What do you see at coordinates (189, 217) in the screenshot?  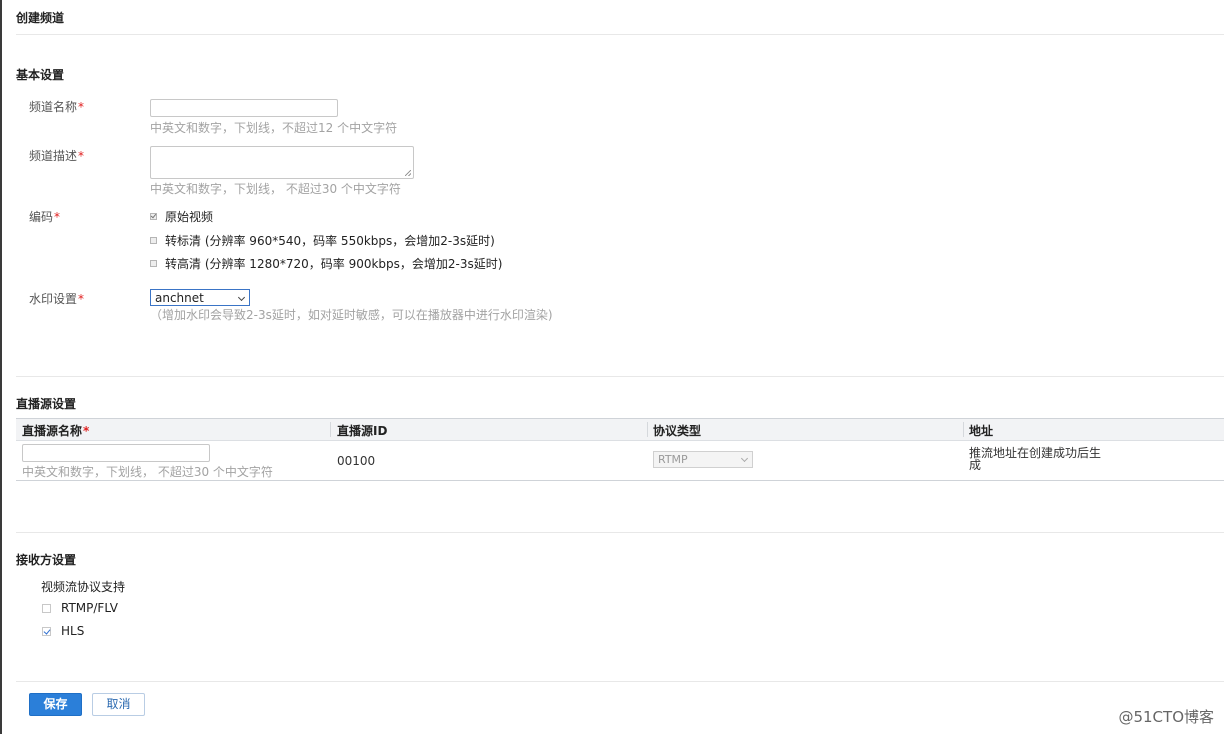 I see `encode-option-label: 原始视频` at bounding box center [189, 217].